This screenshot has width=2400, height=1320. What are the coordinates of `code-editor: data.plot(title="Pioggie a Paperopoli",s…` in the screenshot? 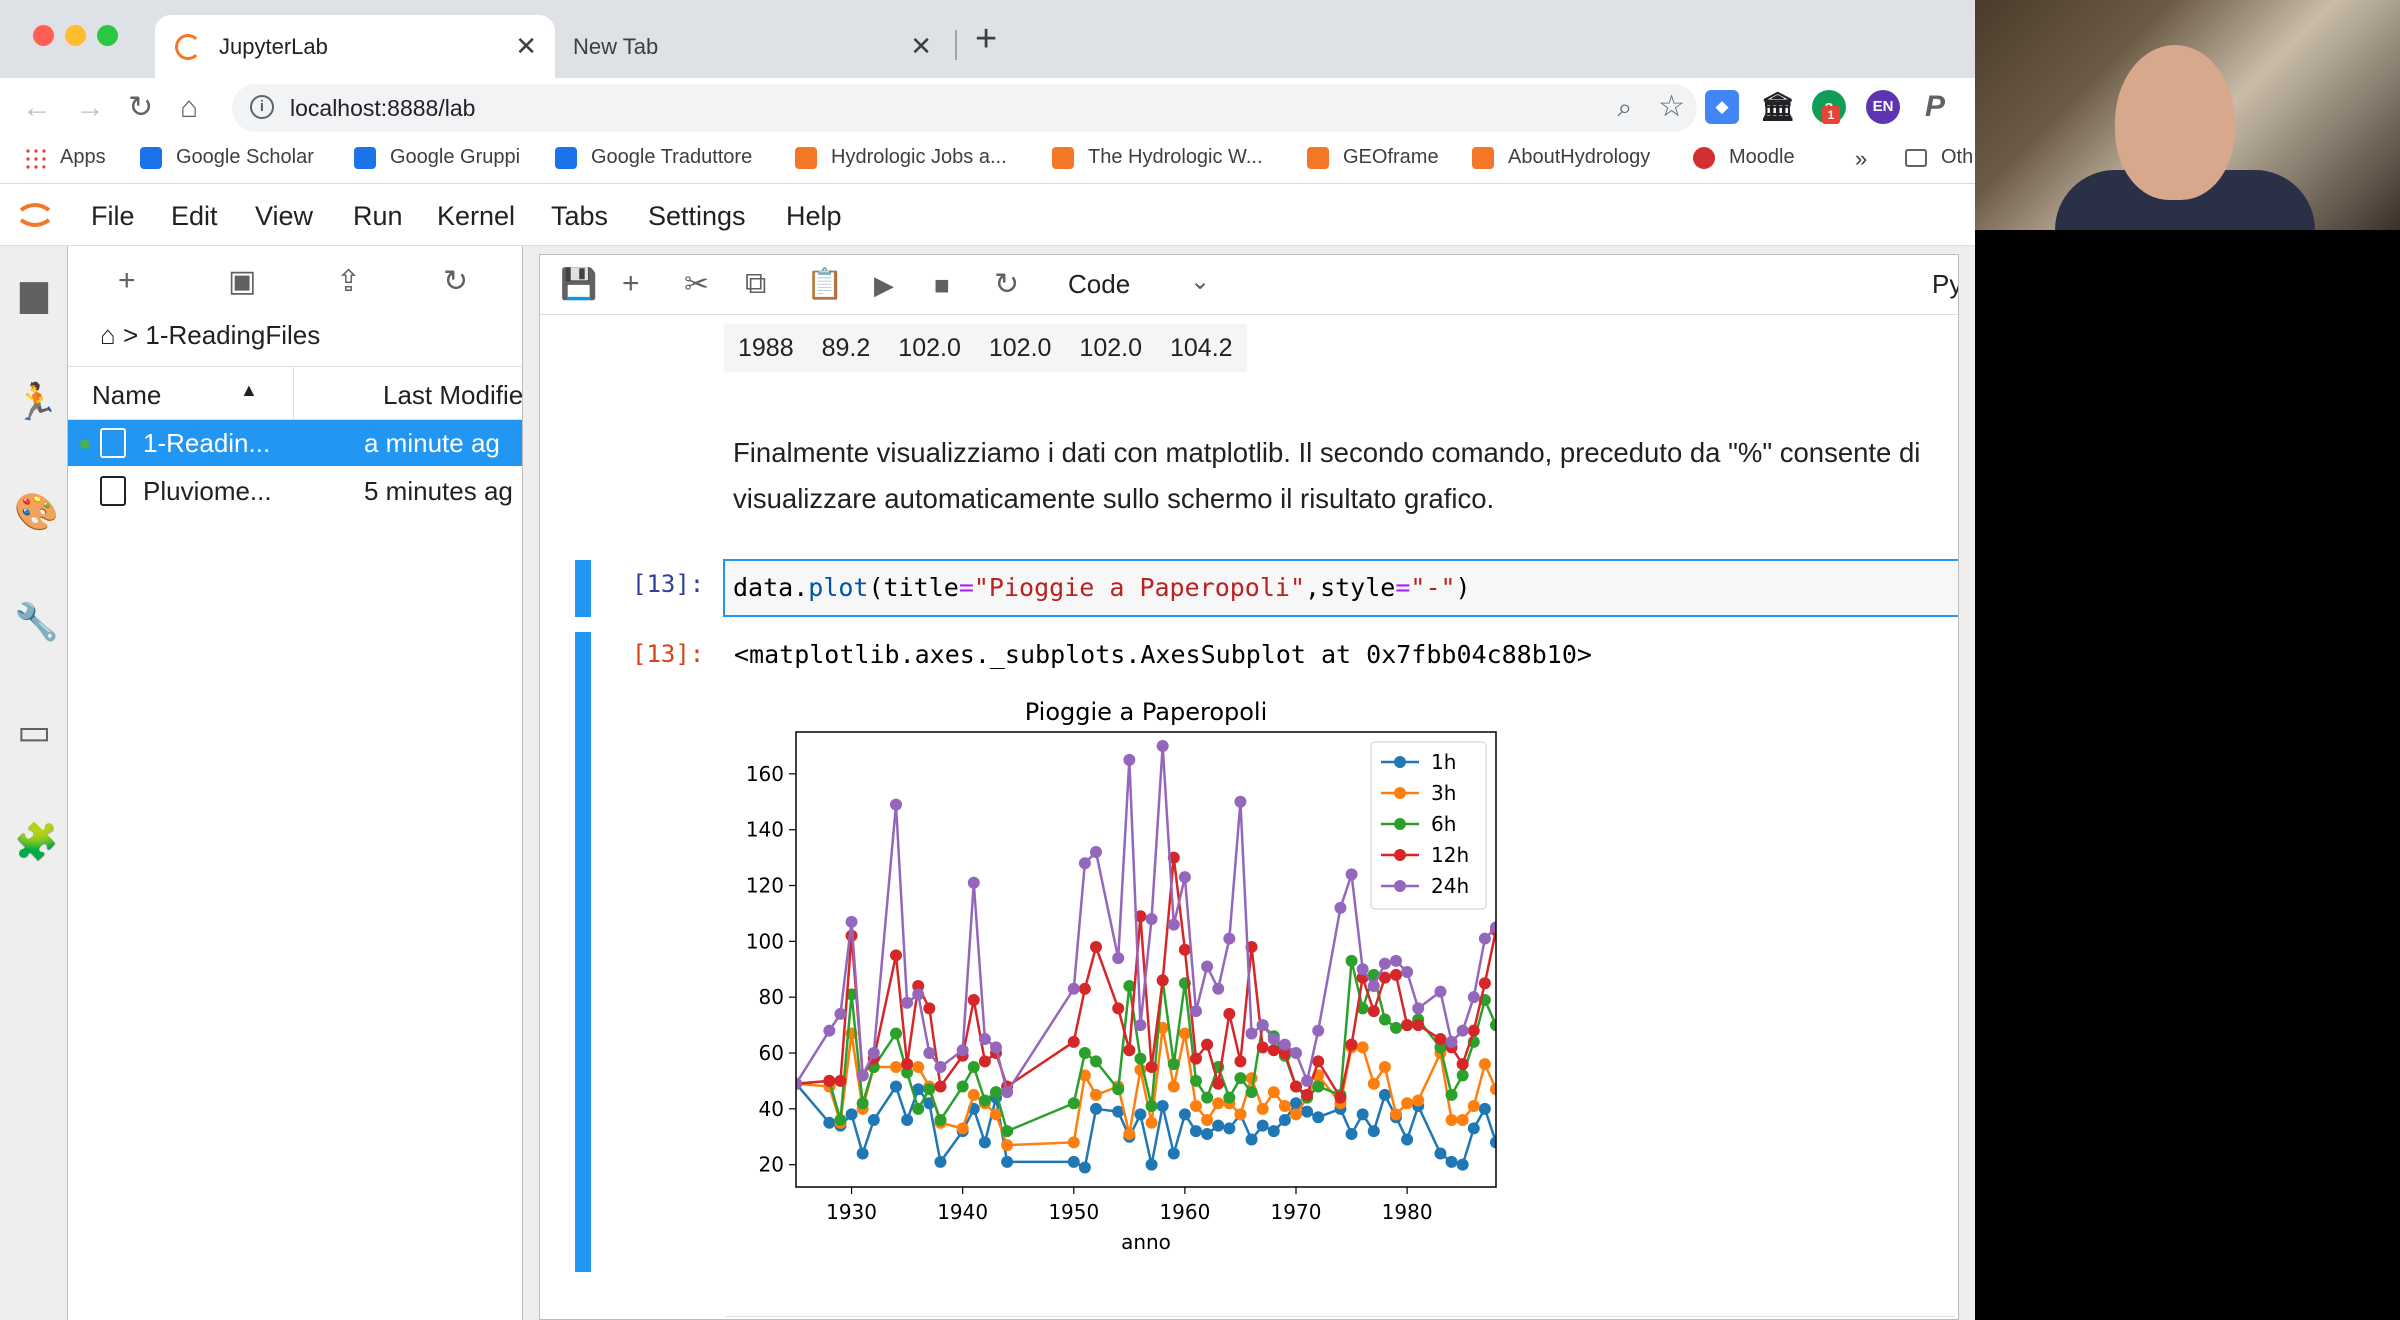 It's located at (1340, 588).